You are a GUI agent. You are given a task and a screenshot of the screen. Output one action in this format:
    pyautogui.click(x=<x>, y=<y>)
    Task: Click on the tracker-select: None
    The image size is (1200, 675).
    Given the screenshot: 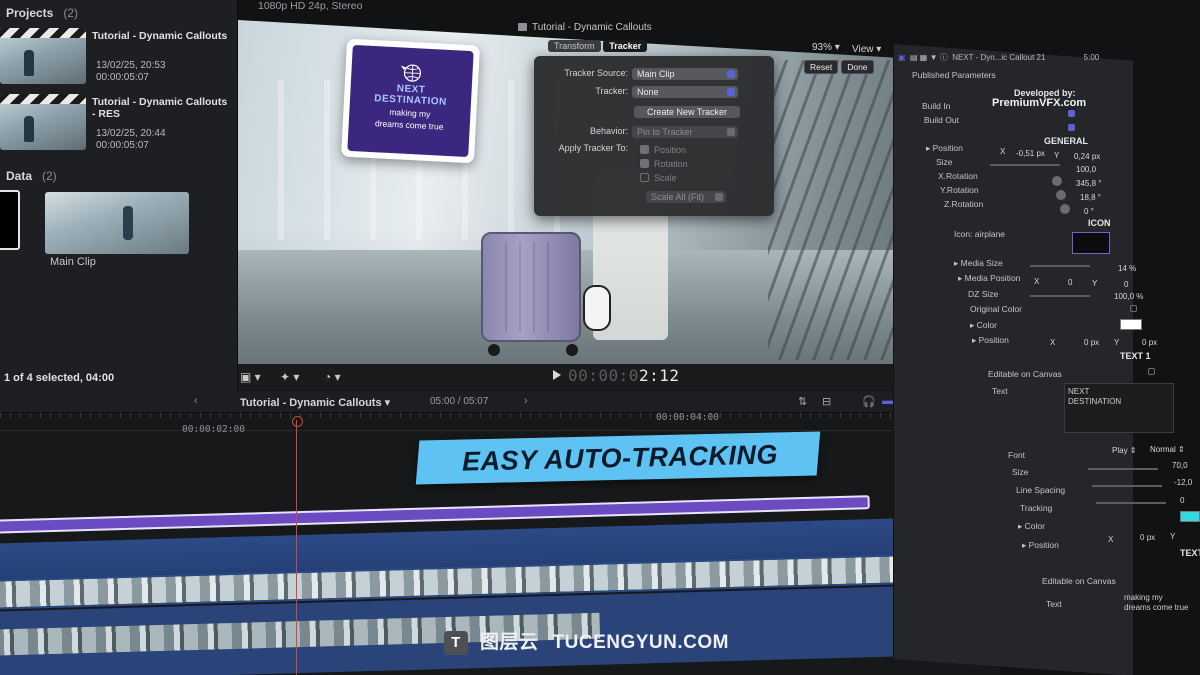 What is the action you would take?
    pyautogui.click(x=685, y=92)
    